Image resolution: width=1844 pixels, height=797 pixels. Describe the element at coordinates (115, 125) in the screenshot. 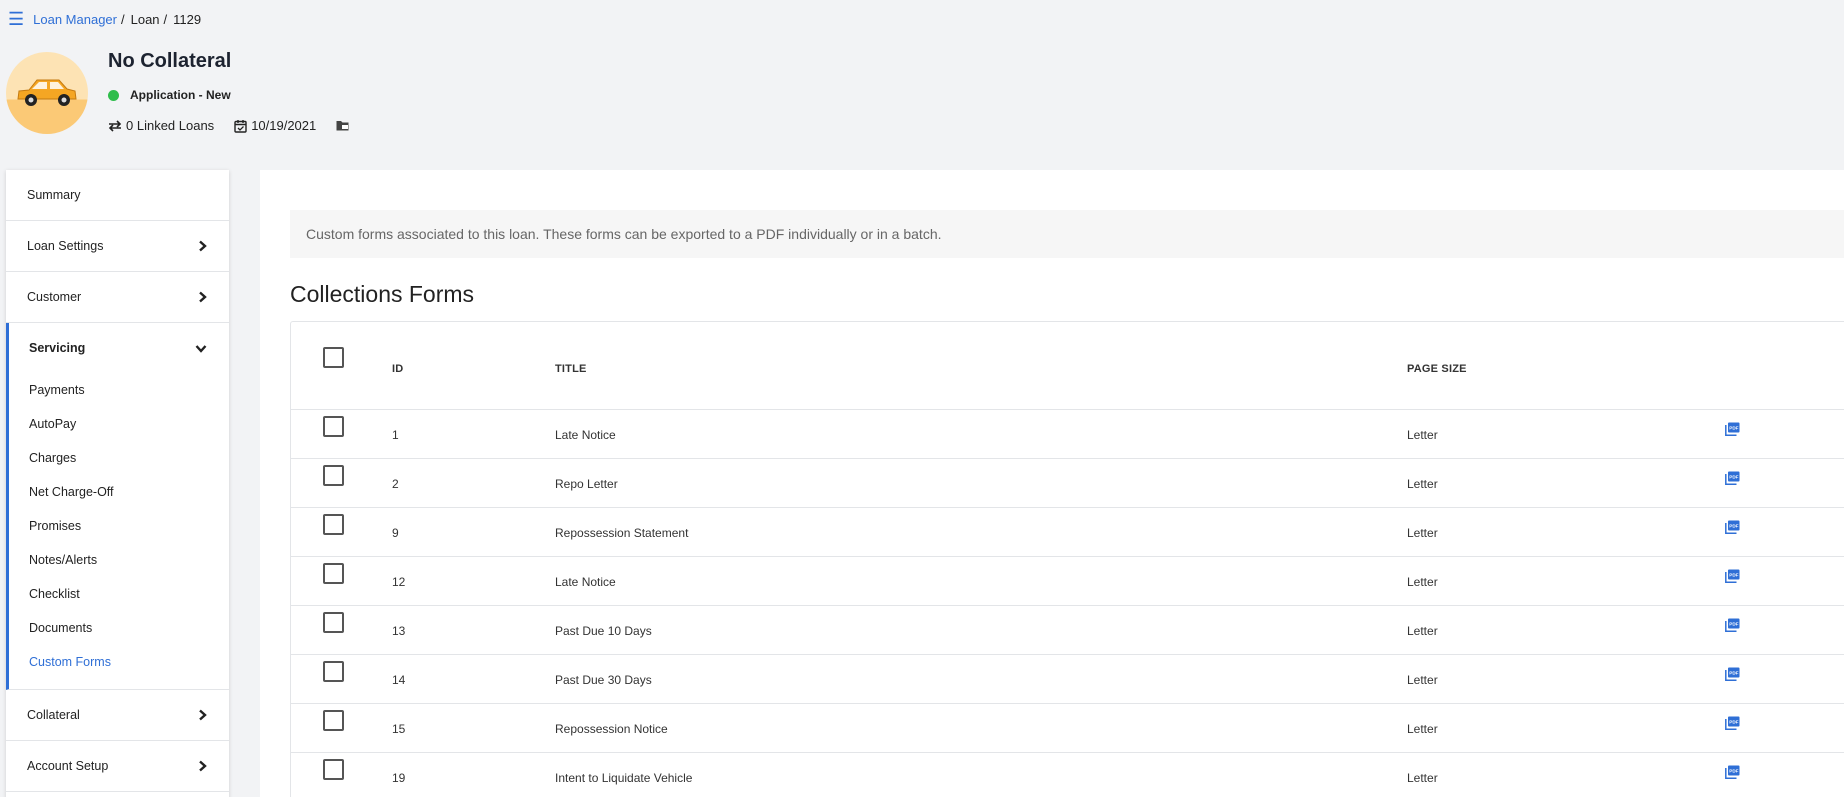

I see `exchange-icon` at that location.